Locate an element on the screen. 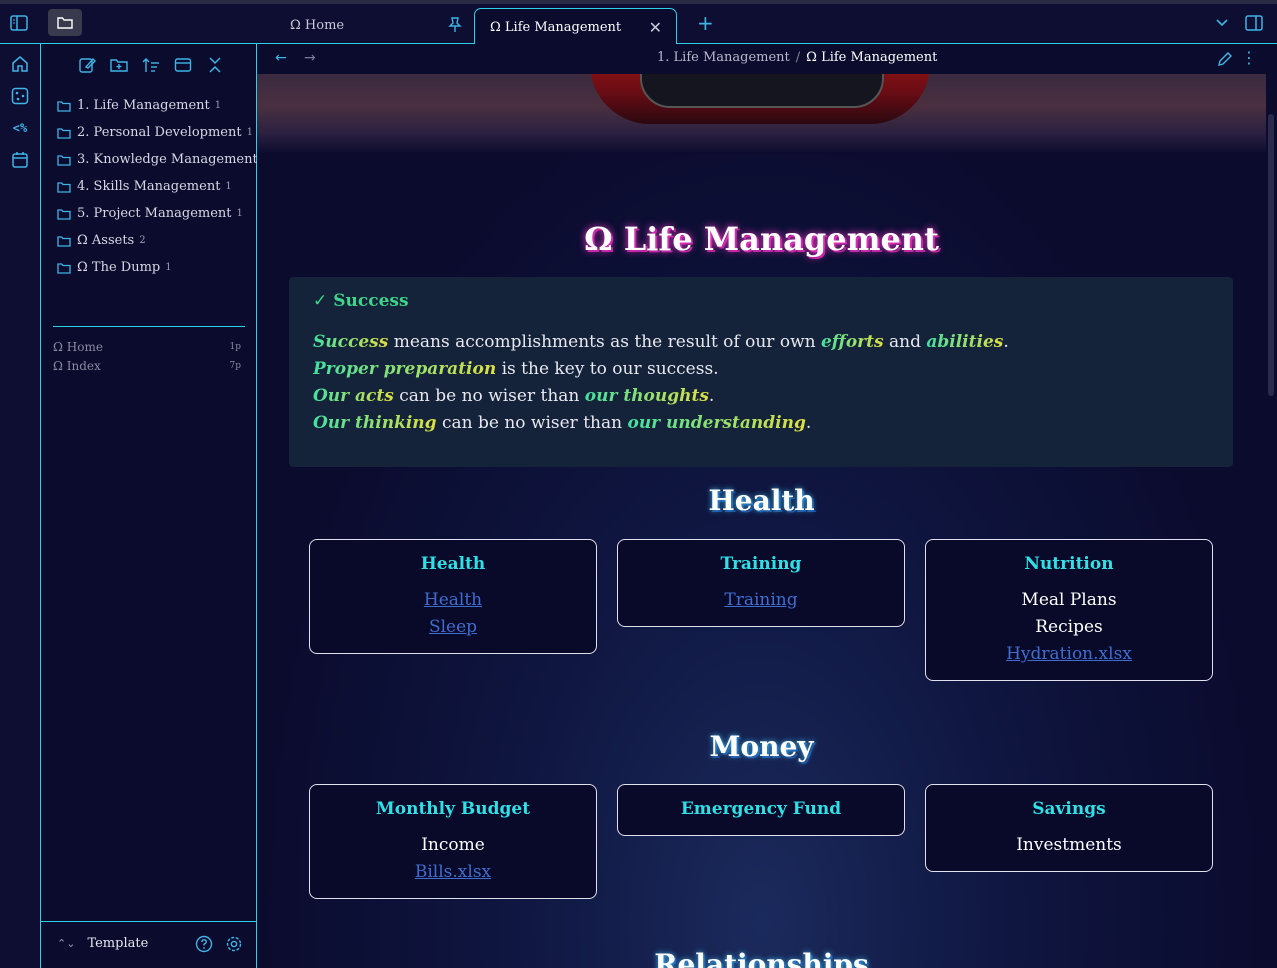 This screenshot has width=1277, height=968. vault-switcher: ⌃⌄ Template is located at coordinates (102, 943).